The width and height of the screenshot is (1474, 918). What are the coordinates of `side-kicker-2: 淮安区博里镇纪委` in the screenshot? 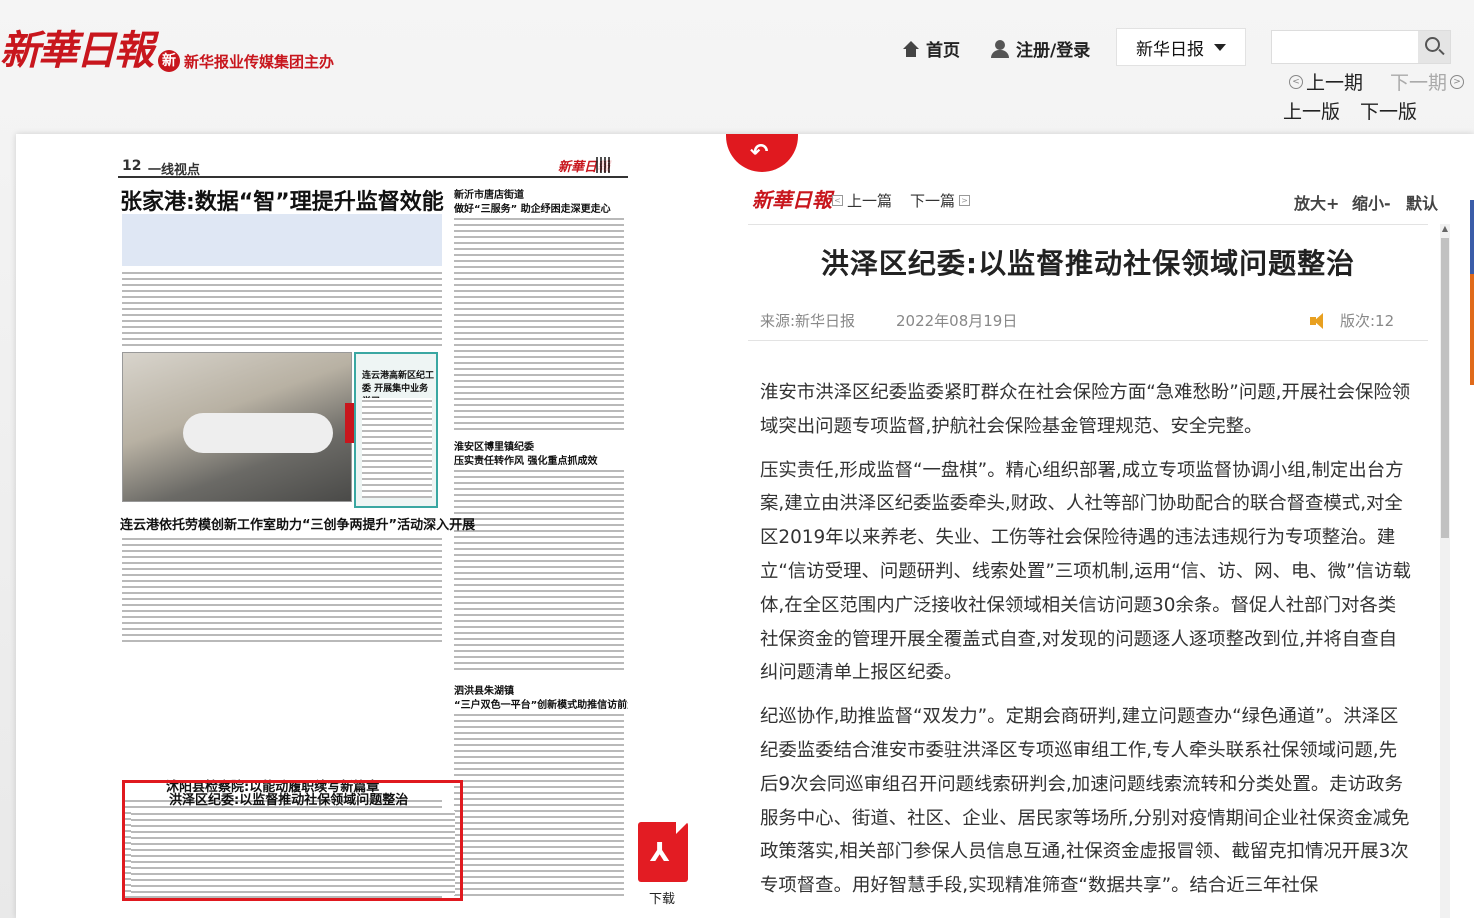 It's located at (494, 447).